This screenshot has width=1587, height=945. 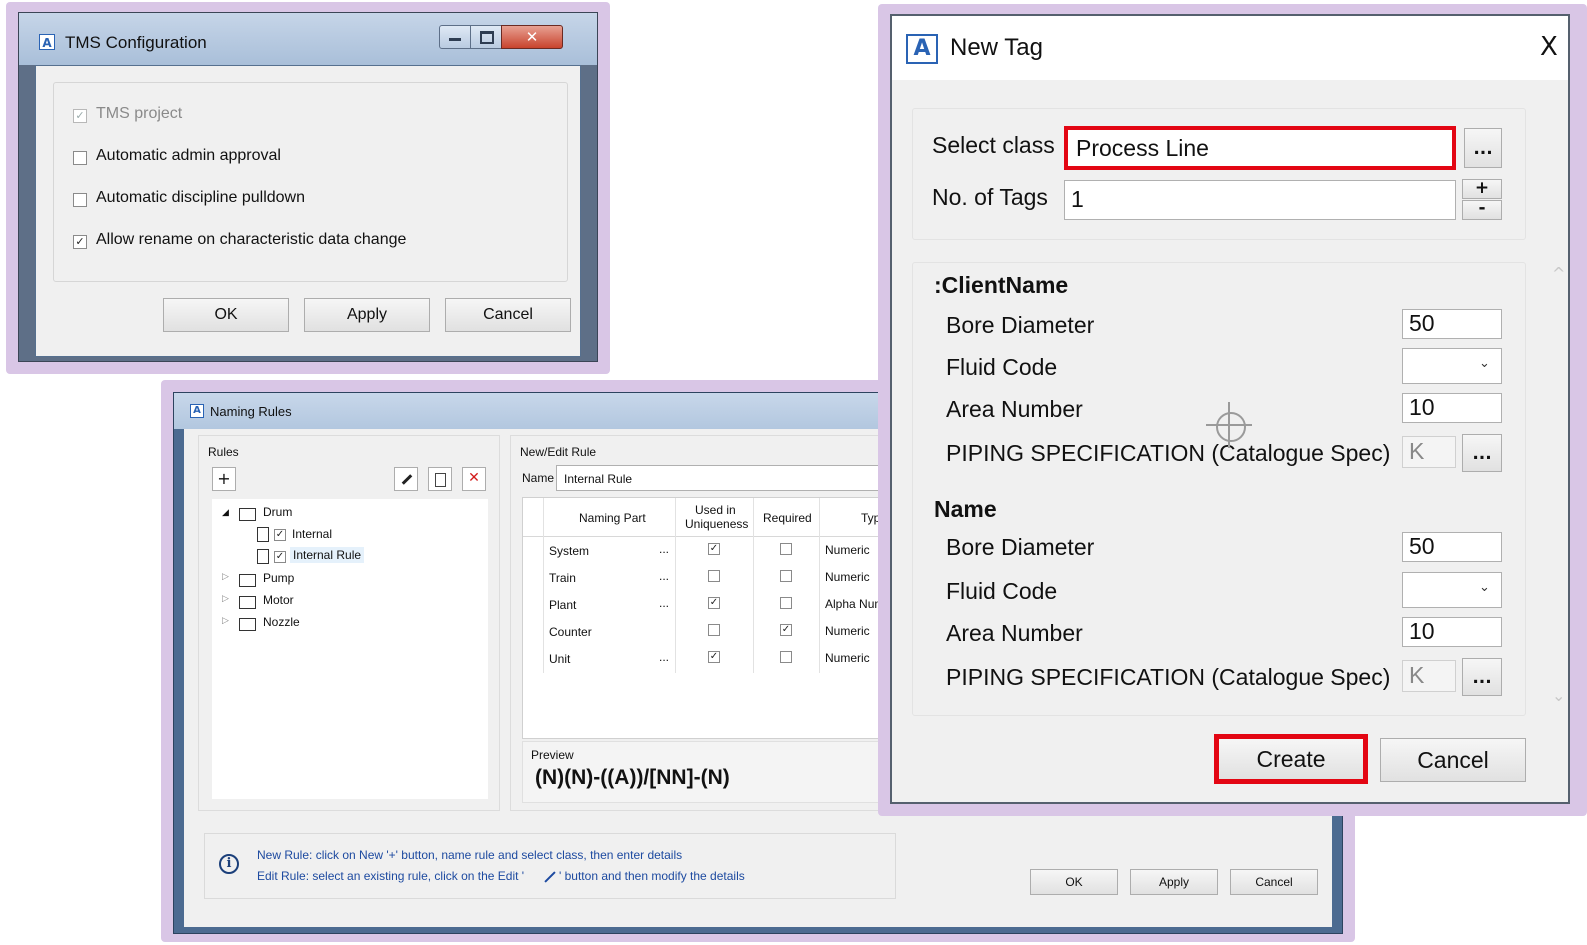 What do you see at coordinates (136, 42) in the screenshot?
I see `tms-window-title: TMS Configuration` at bounding box center [136, 42].